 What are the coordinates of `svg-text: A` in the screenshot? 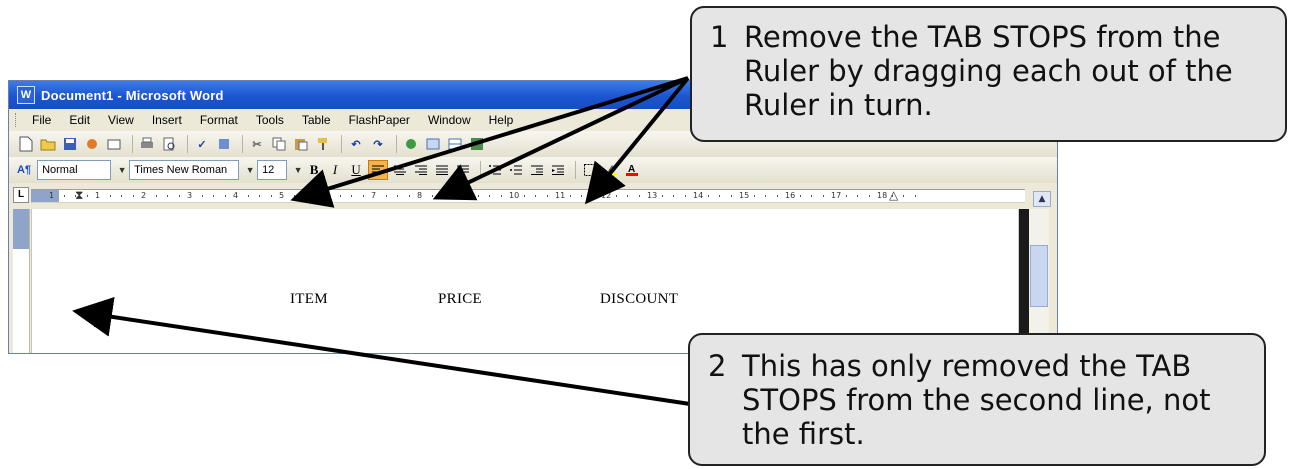 It's located at (631, 169).